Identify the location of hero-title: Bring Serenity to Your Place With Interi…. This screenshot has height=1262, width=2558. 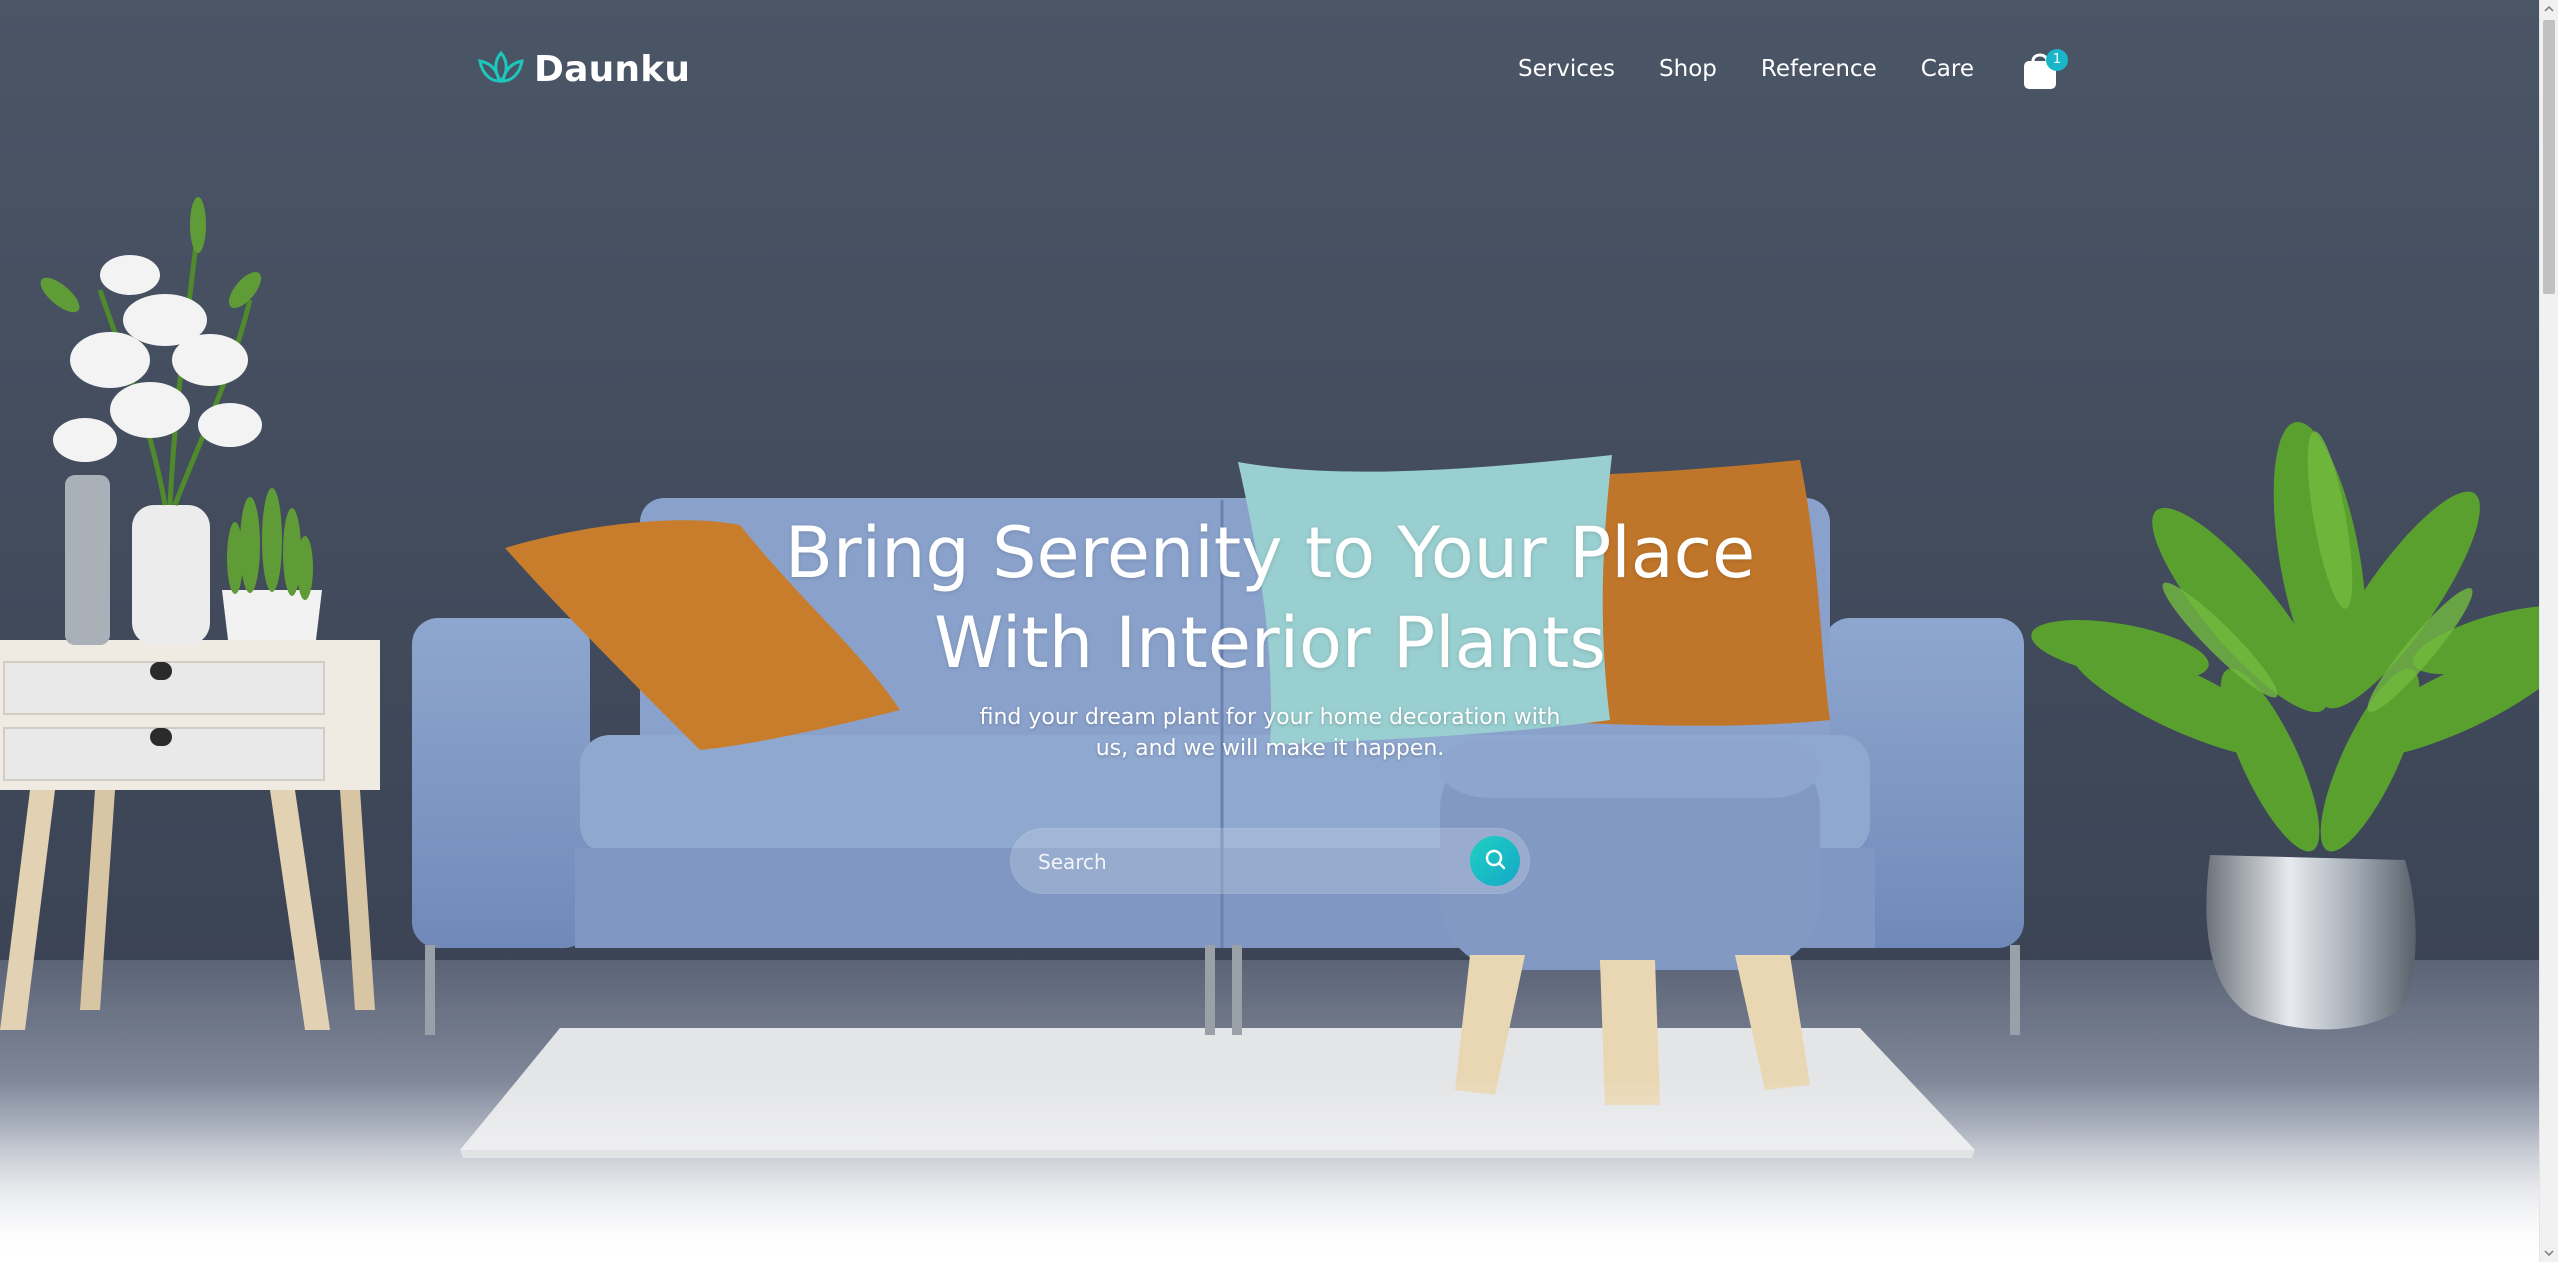
(1270, 598).